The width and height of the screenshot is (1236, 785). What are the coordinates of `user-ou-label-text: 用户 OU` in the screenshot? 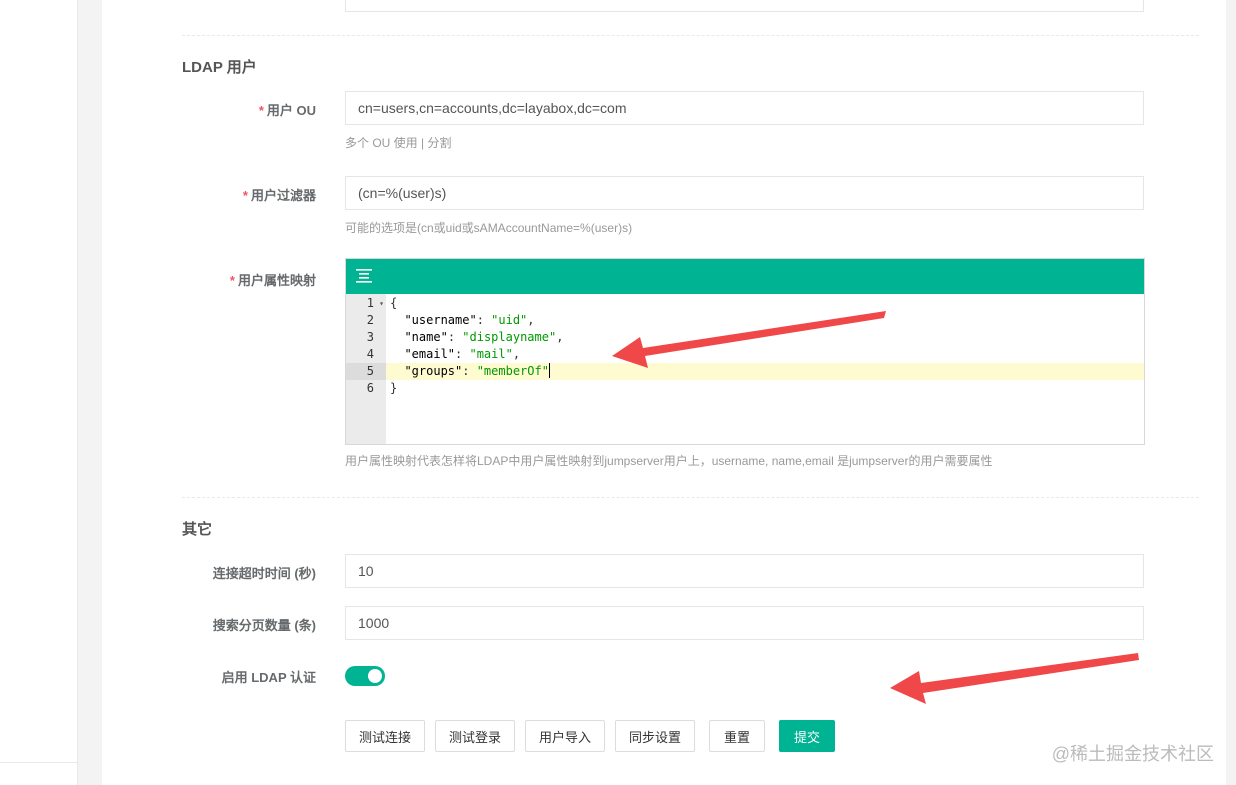 It's located at (291, 110).